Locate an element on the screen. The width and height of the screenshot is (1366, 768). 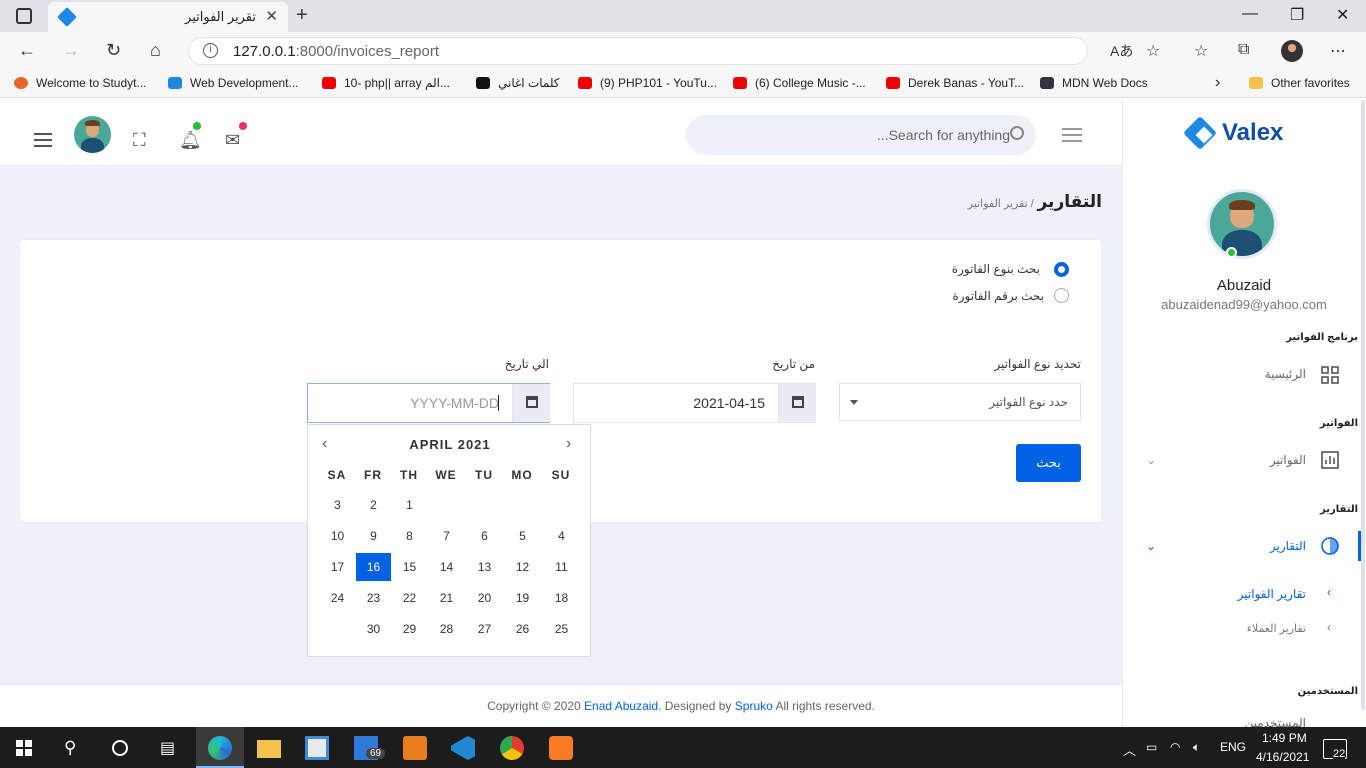
favorites-icon: ☆ is located at coordinates (1201, 51).